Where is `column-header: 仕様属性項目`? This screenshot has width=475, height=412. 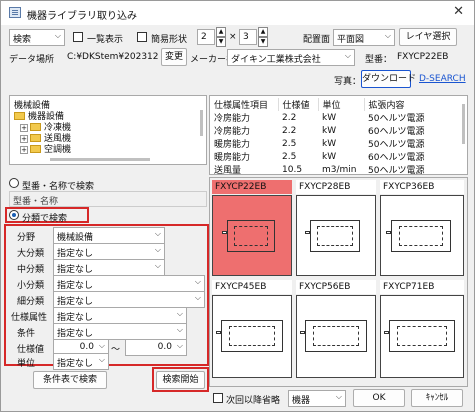
column-header: 仕様属性項目 is located at coordinates (244, 104).